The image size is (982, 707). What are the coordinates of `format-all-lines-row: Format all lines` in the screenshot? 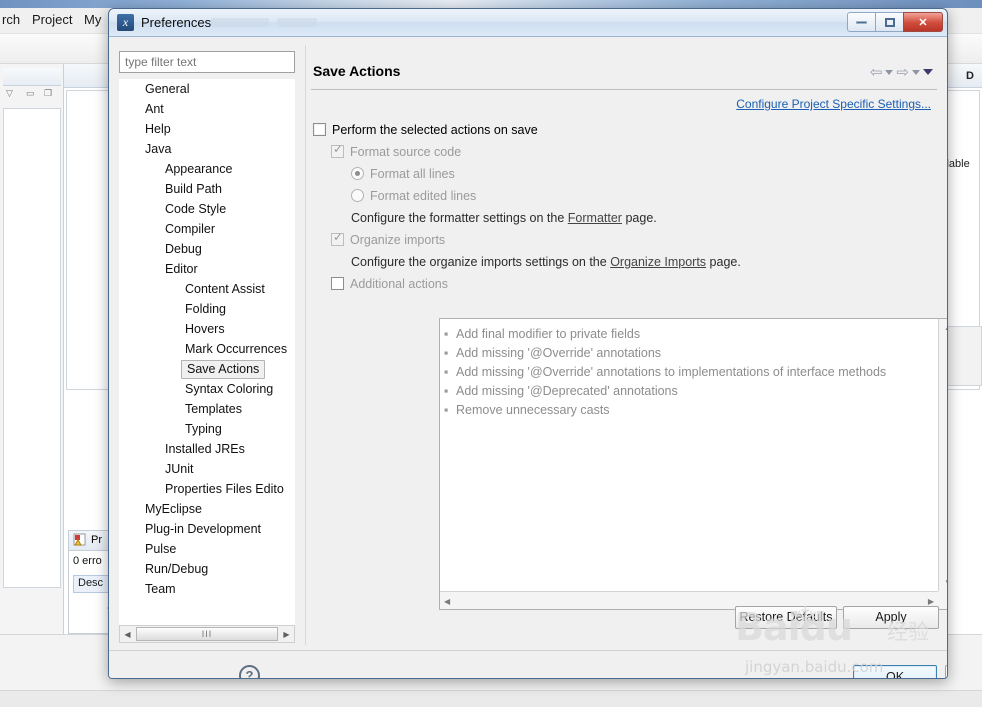 It's located at (403, 174).